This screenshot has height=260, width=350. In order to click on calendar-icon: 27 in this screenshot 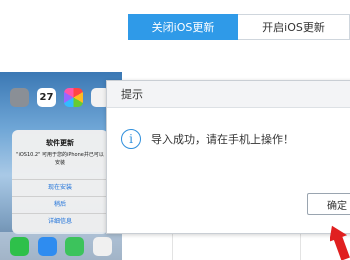, I will do `click(46, 97)`.